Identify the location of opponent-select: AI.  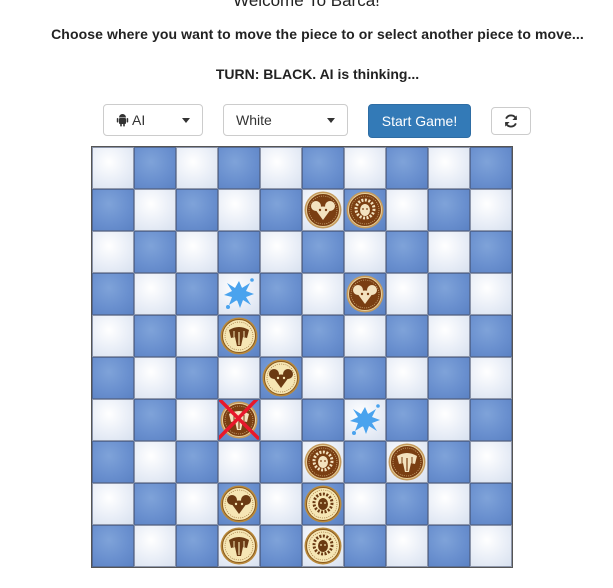
(153, 120).